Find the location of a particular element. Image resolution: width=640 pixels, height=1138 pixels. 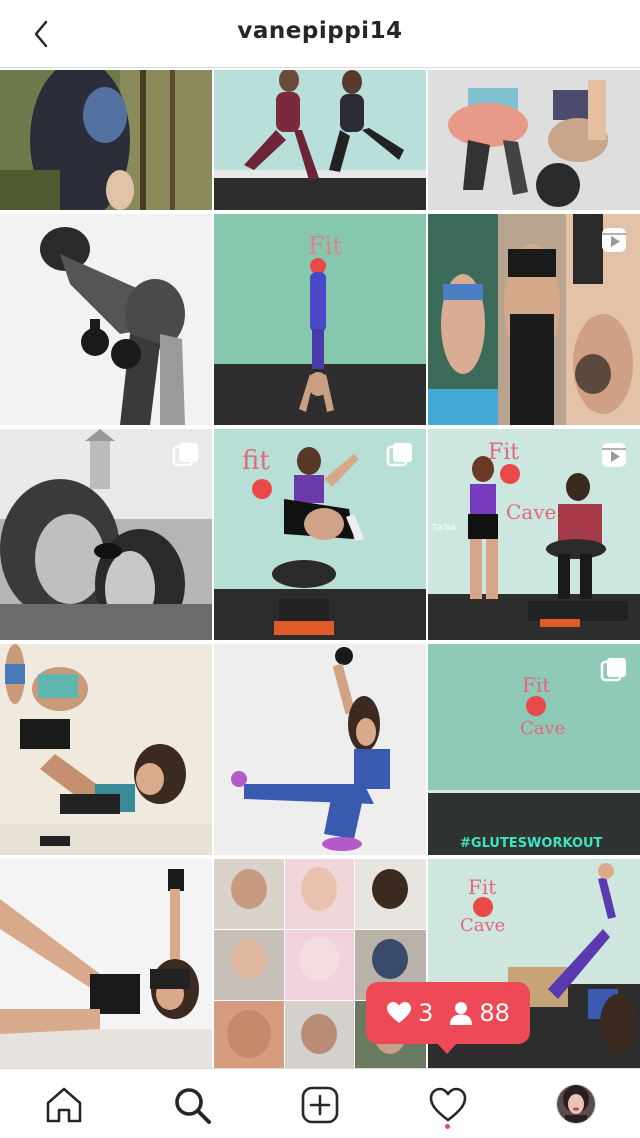

followers-count-group: 88 is located at coordinates (479, 1013).